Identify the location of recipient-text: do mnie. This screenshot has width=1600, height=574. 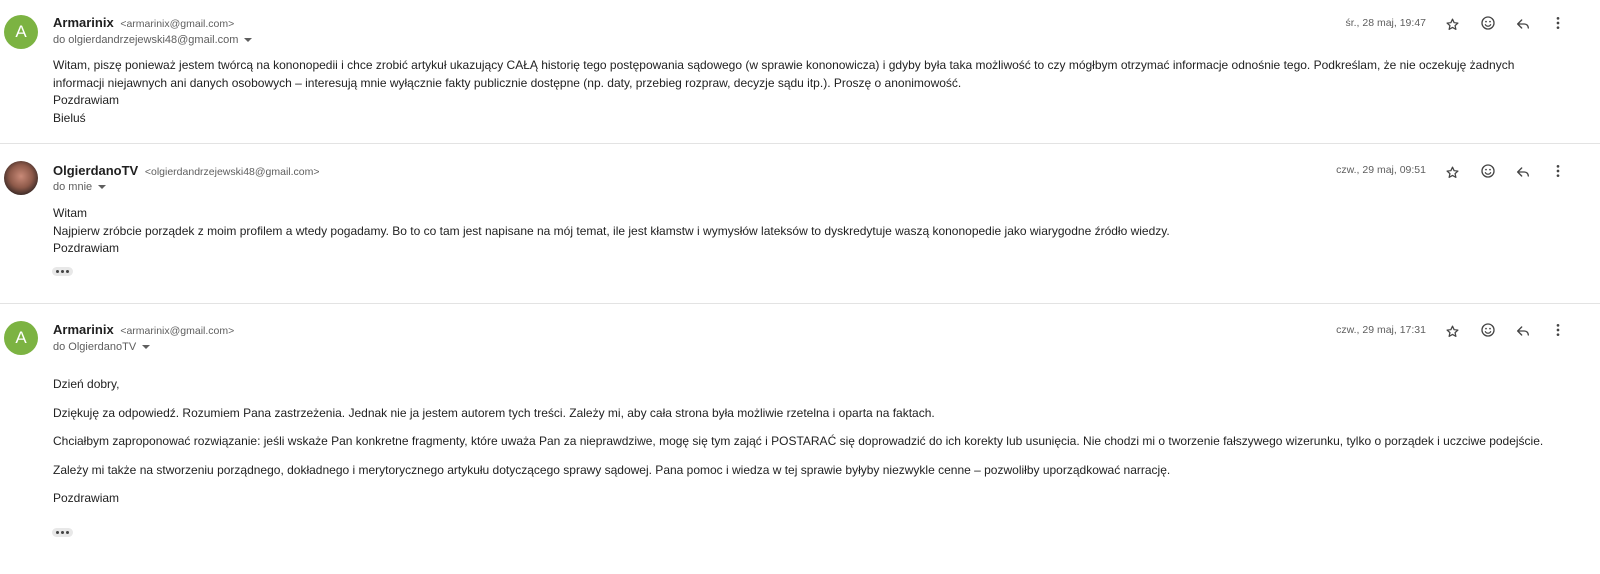
(73, 187).